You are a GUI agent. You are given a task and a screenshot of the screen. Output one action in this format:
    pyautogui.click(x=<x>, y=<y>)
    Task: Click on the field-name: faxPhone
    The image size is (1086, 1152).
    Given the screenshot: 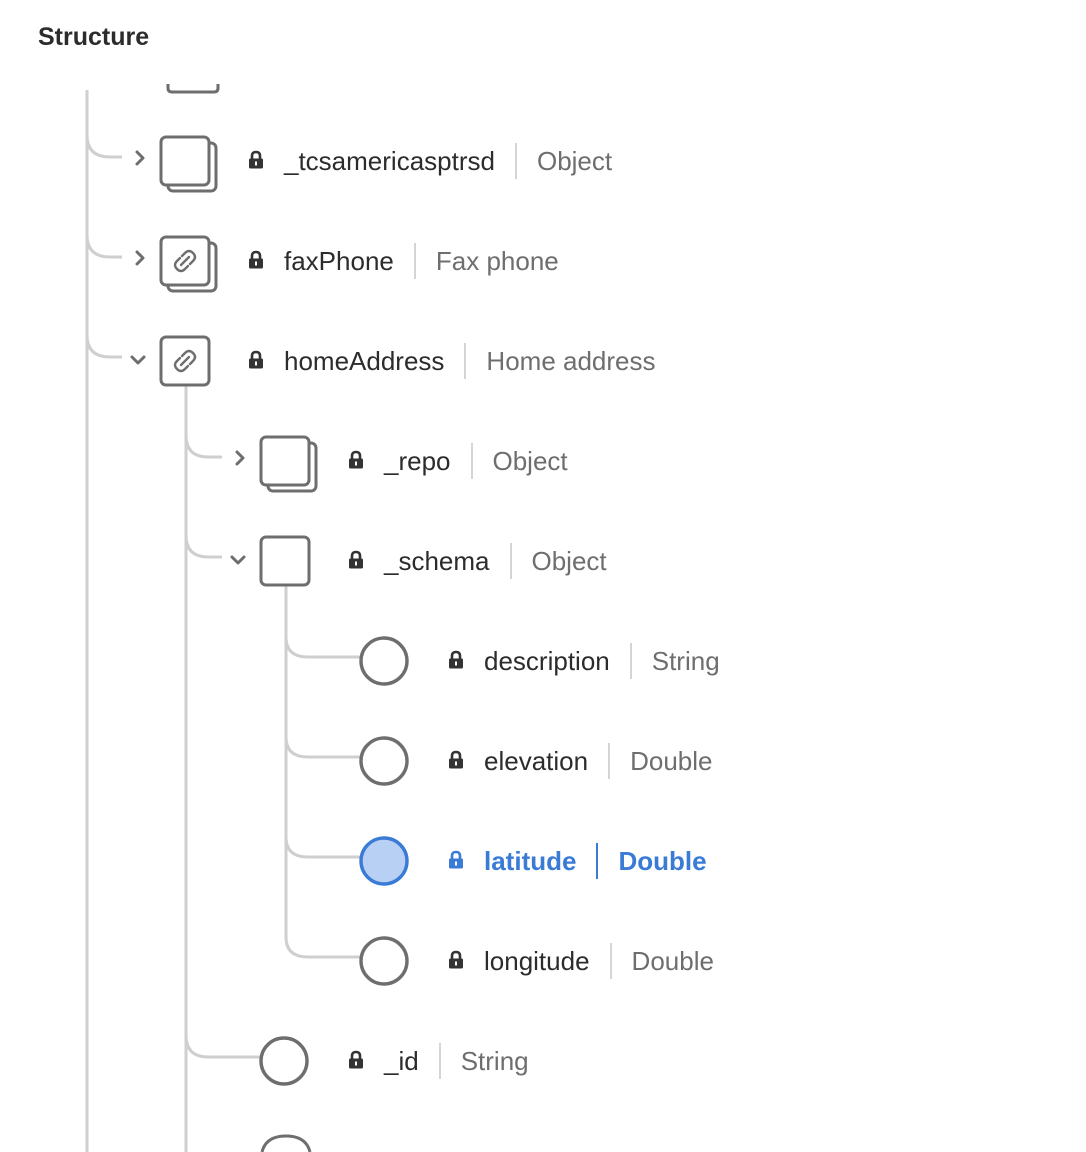 What is the action you would take?
    pyautogui.click(x=339, y=261)
    